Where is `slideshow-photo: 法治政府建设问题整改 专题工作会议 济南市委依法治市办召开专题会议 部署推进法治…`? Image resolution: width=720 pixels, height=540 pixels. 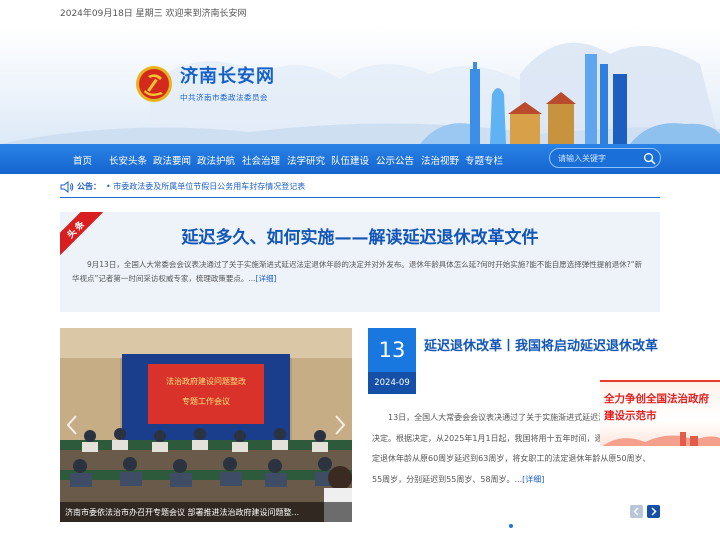 slideshow-photo: 法治政府建设问题整改 专题工作会议 济南市委依法治市办召开专题会议 部署推进法治… is located at coordinates (206, 425).